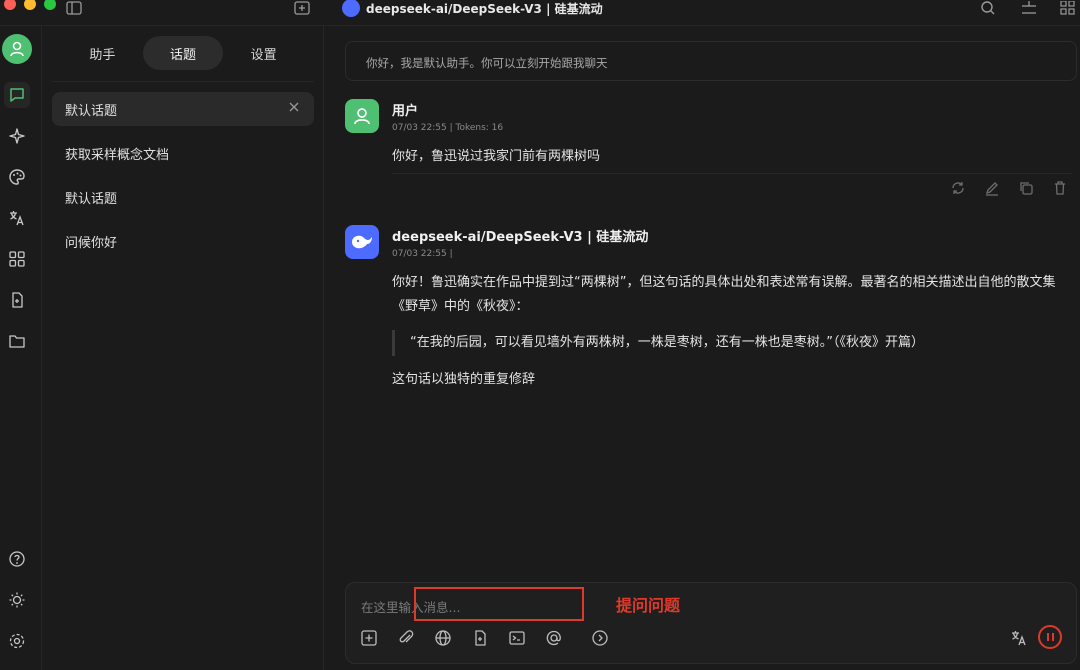 The height and width of the screenshot is (670, 1080). I want to click on theme-icon, so click(17, 600).